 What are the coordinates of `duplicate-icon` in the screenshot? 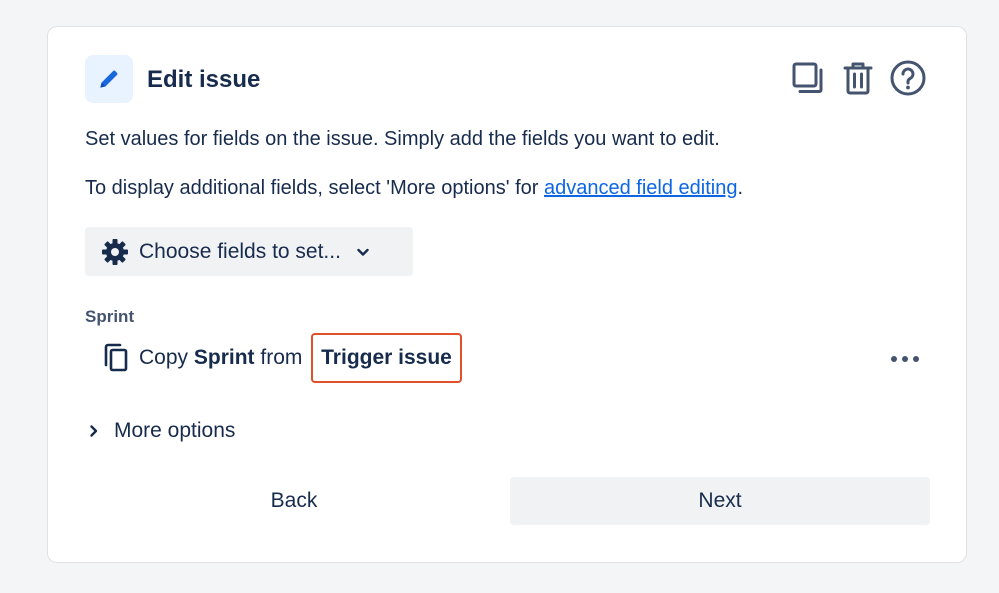 It's located at (808, 78).